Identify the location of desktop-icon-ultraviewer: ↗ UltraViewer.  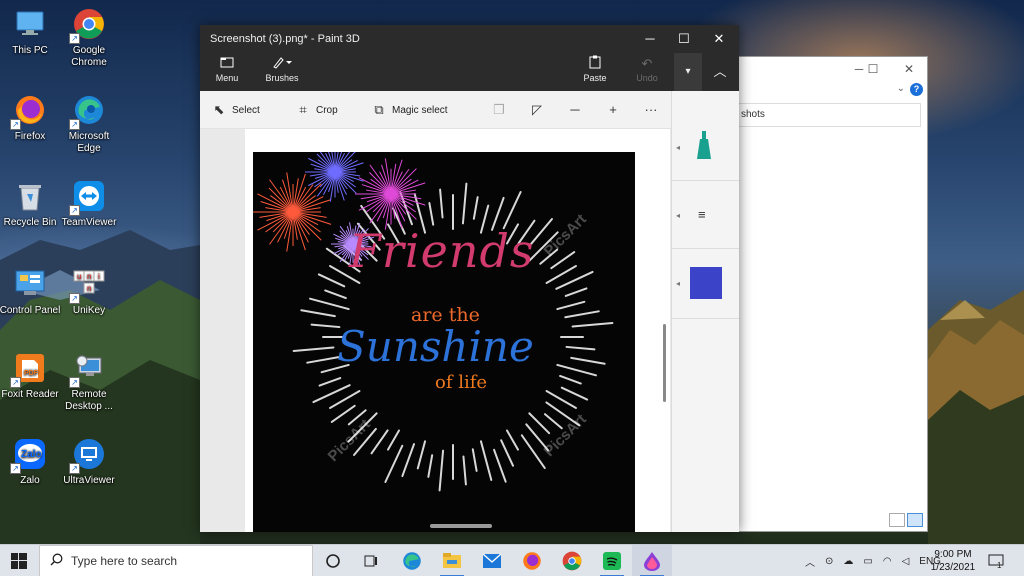
(89, 461).